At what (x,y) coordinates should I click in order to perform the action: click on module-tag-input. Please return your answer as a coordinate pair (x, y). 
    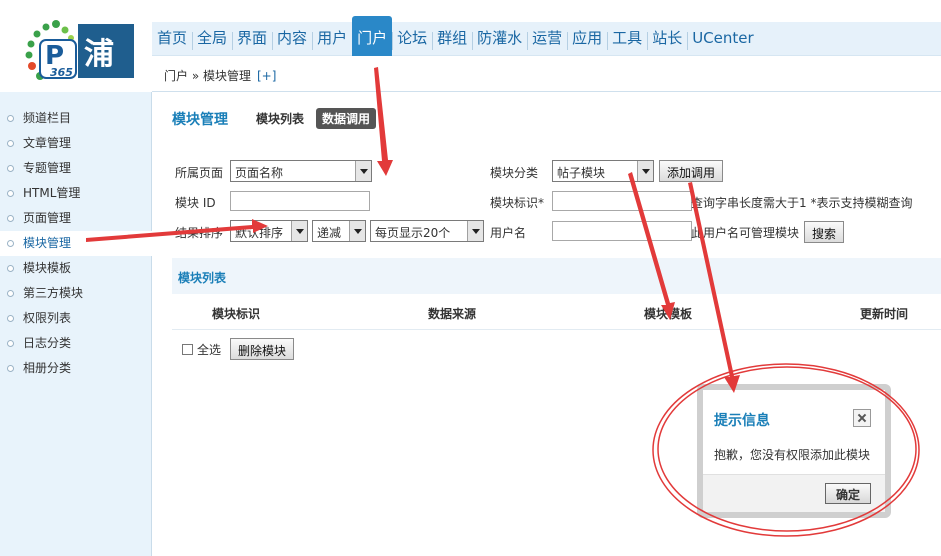
    Looking at the image, I should click on (622, 201).